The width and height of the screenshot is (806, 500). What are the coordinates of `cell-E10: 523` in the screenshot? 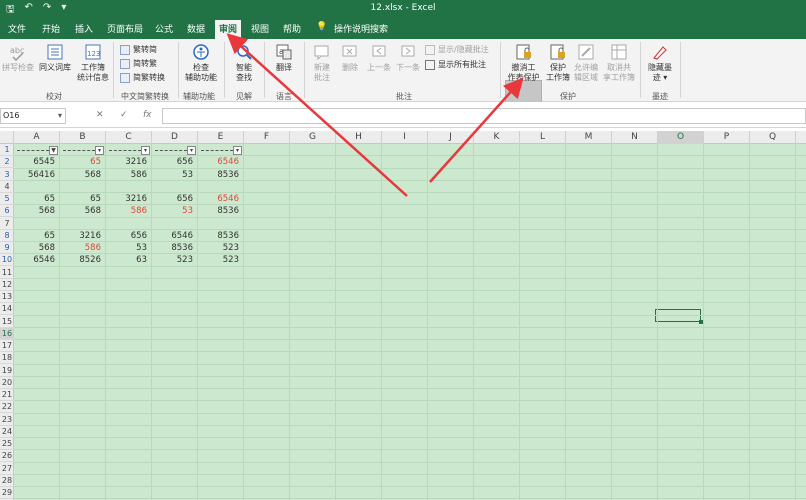 It's located at (221, 260).